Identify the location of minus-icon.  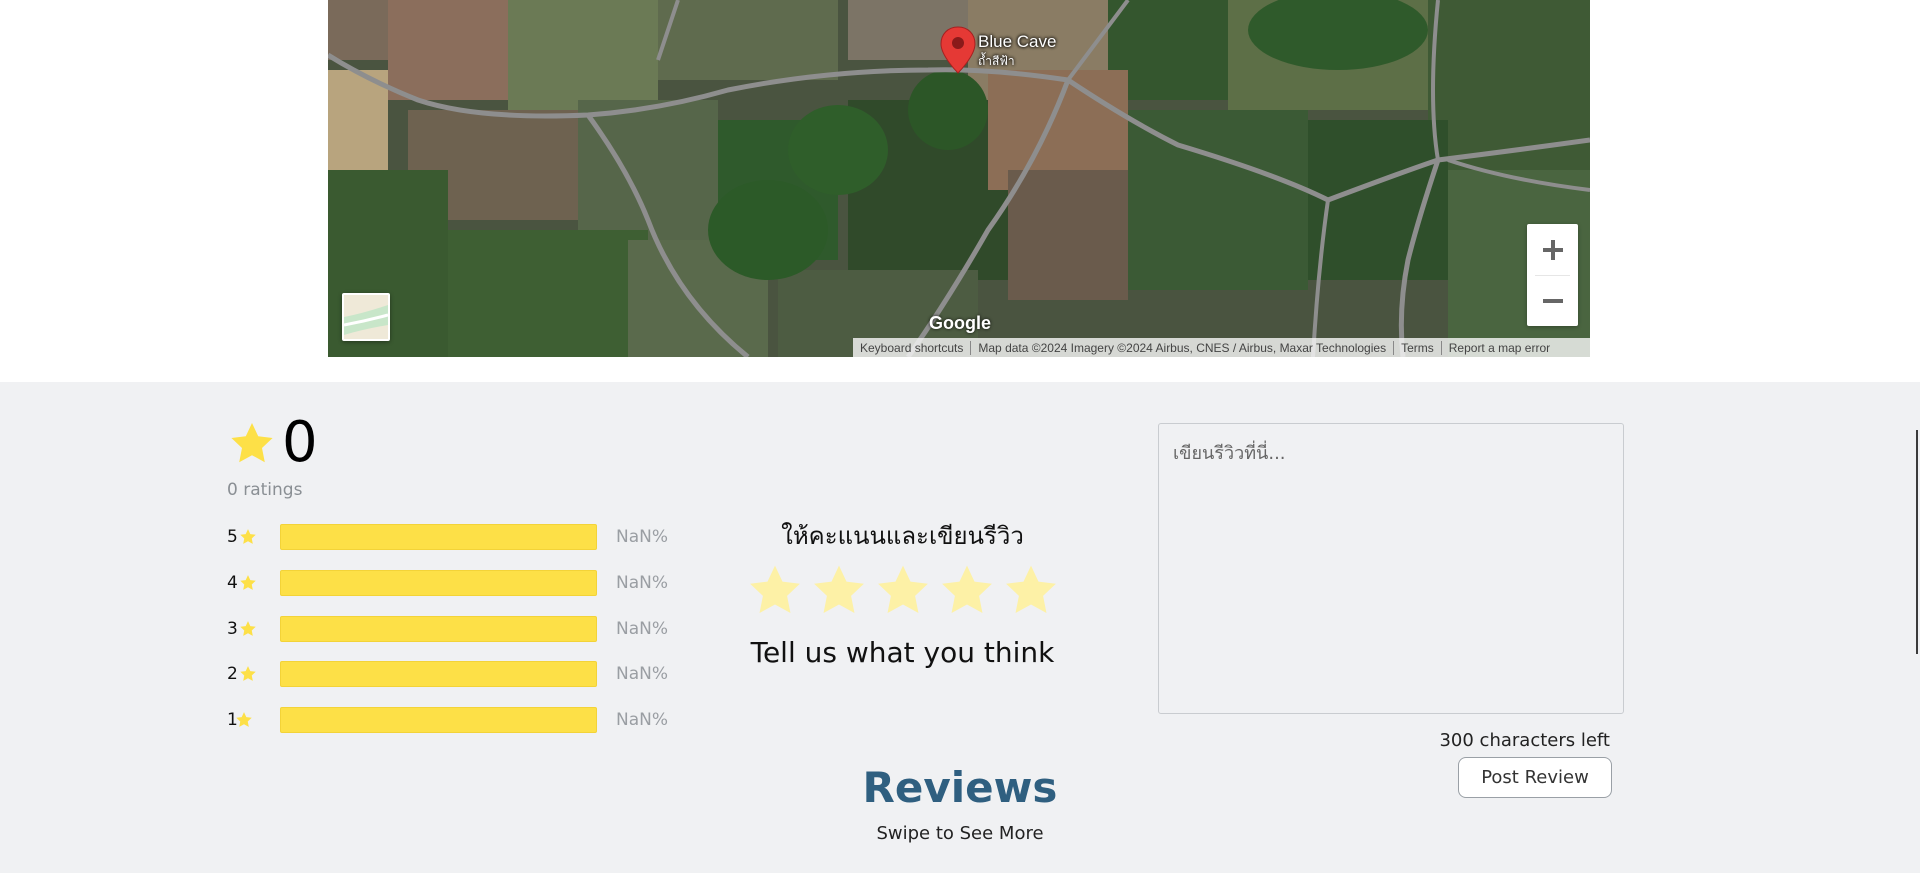
(1552, 300).